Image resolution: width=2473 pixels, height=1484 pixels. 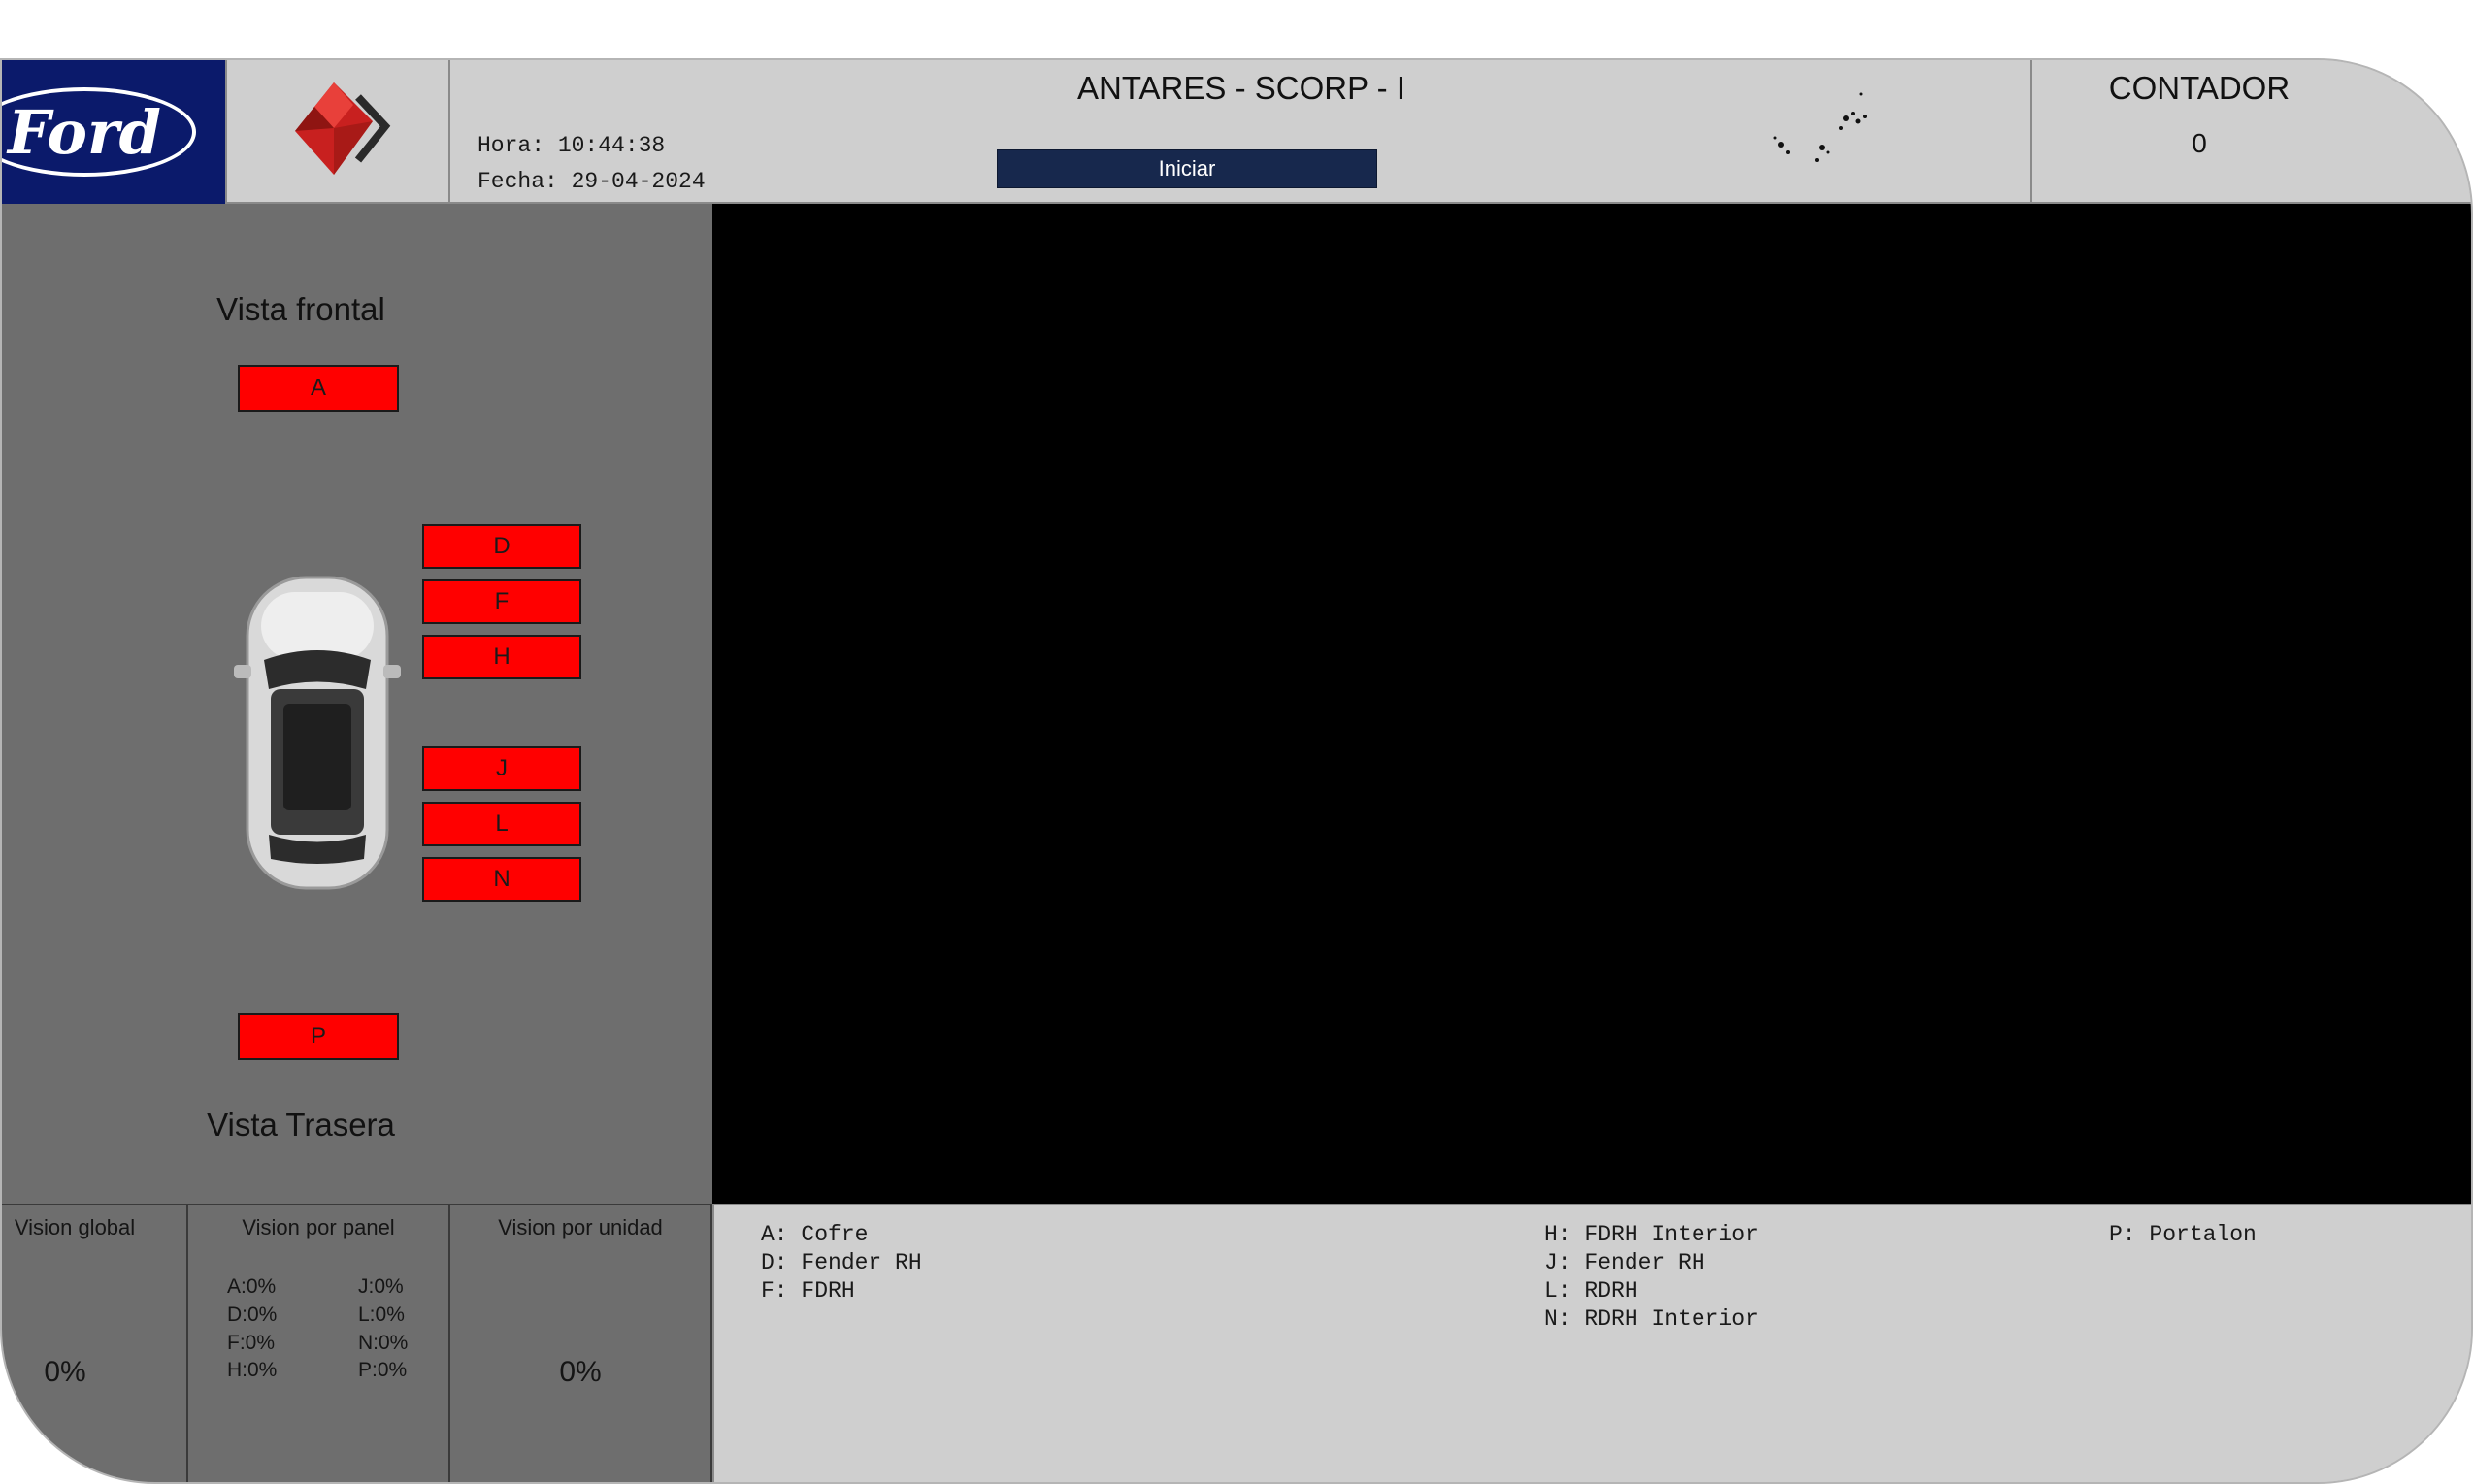 I want to click on legend-item: H: FDRH Interior, so click(x=1652, y=1234).